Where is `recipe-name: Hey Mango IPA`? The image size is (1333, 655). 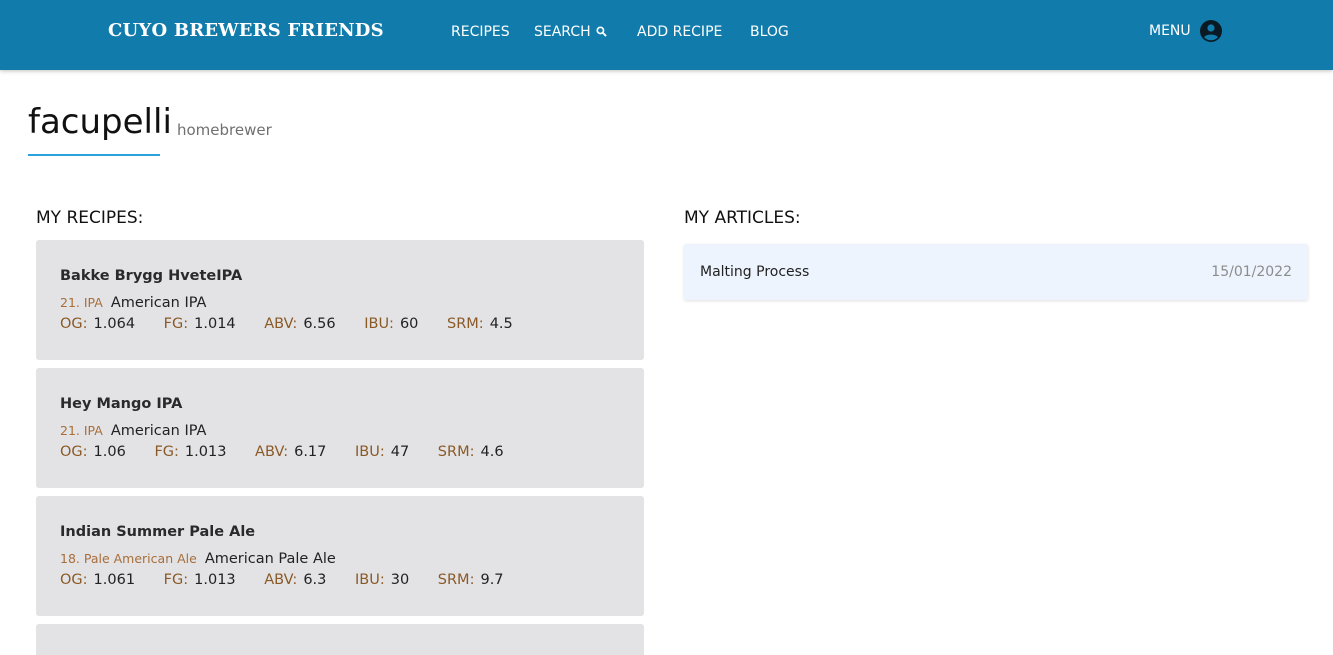 recipe-name: Hey Mango IPA is located at coordinates (121, 404).